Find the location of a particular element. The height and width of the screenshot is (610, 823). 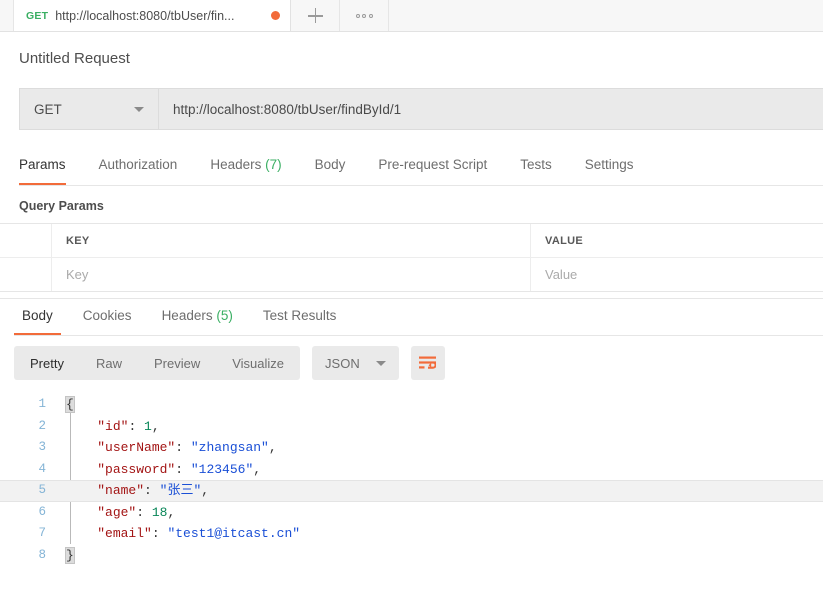

param-value-cell: Value is located at coordinates (677, 274).